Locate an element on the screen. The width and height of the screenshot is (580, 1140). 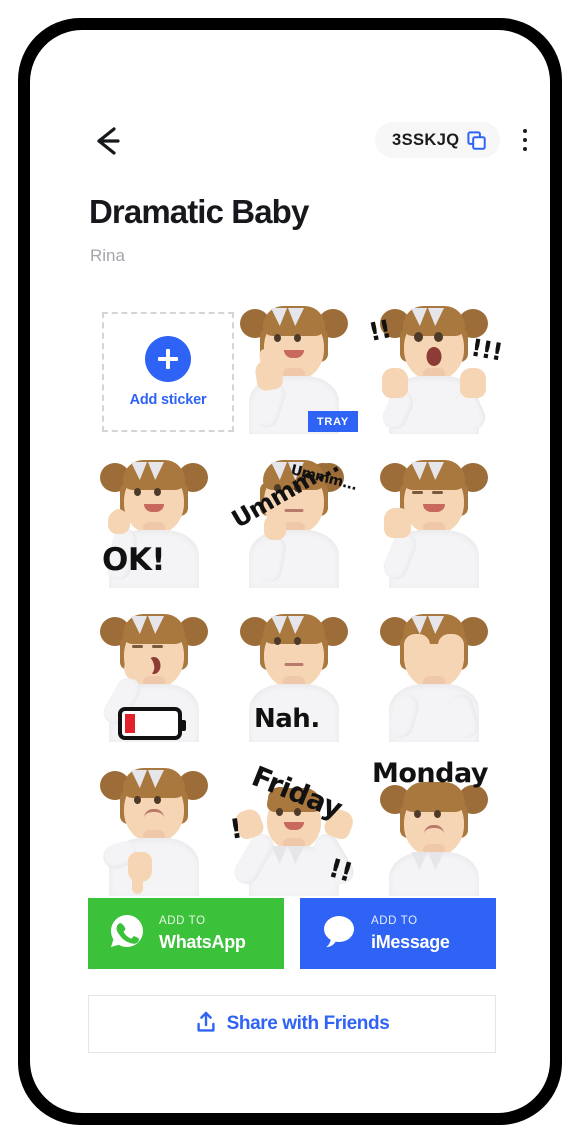
sticker-stop-hand is located at coordinates (434, 518).